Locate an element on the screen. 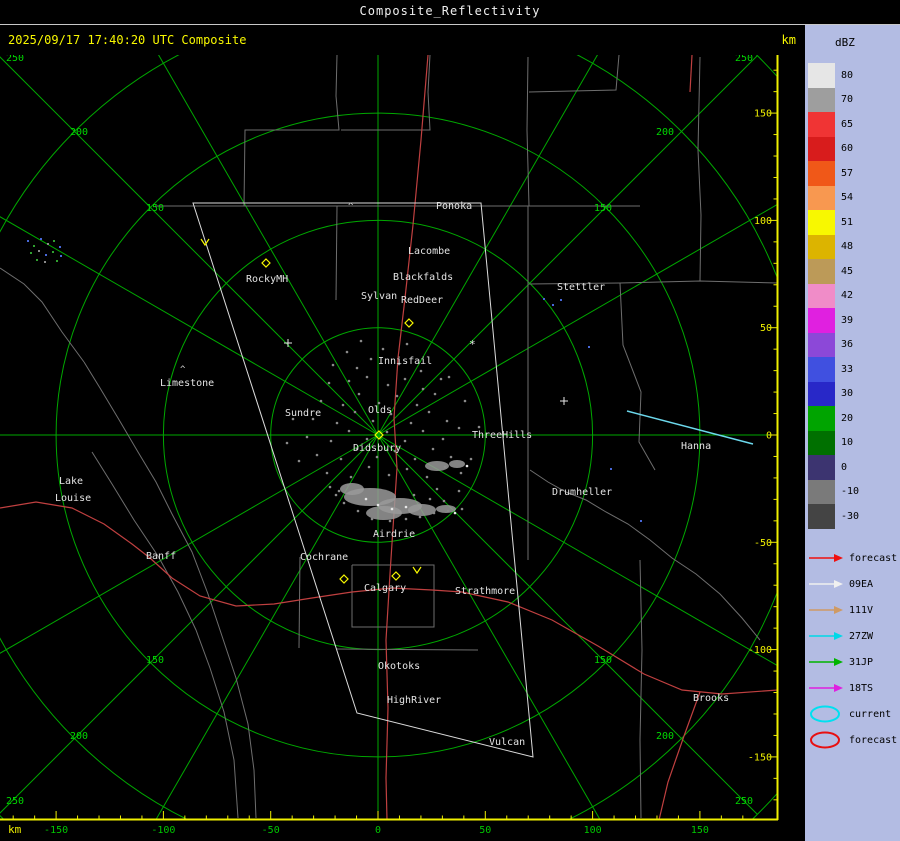 Image resolution: width=900 pixels, height=841 pixels. city-label: ThreeHills is located at coordinates (502, 435).